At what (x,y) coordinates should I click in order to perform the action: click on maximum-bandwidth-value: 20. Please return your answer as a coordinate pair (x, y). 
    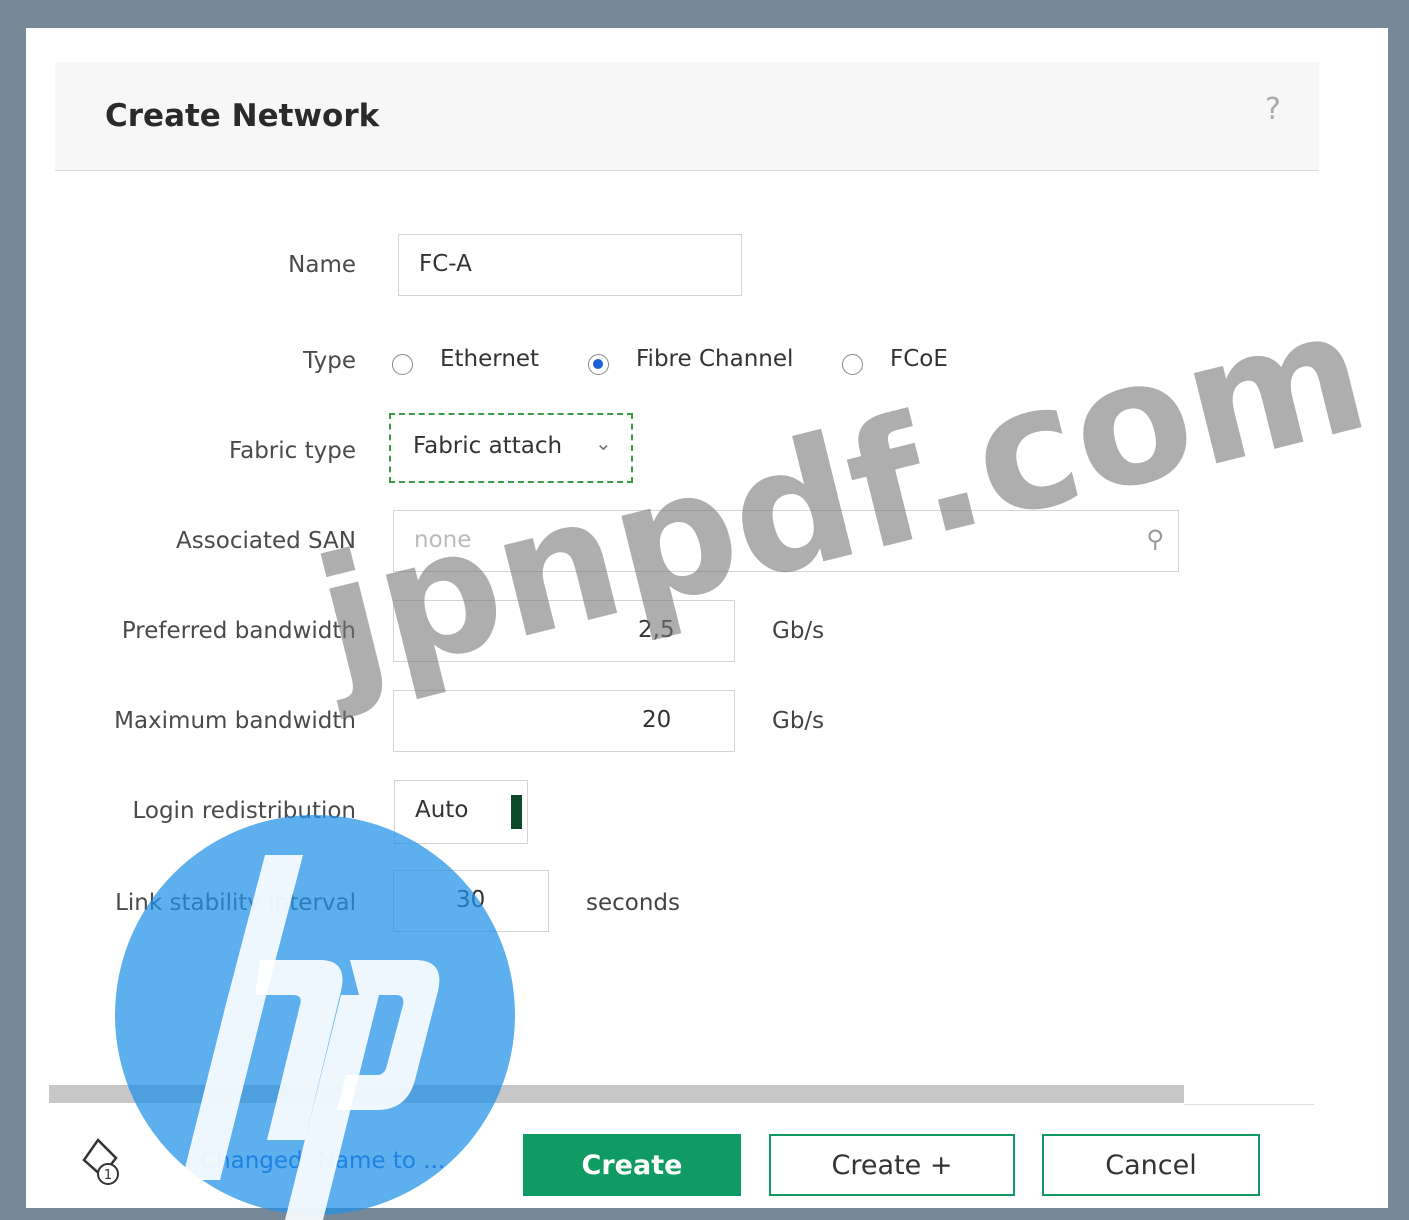
    Looking at the image, I should click on (657, 720).